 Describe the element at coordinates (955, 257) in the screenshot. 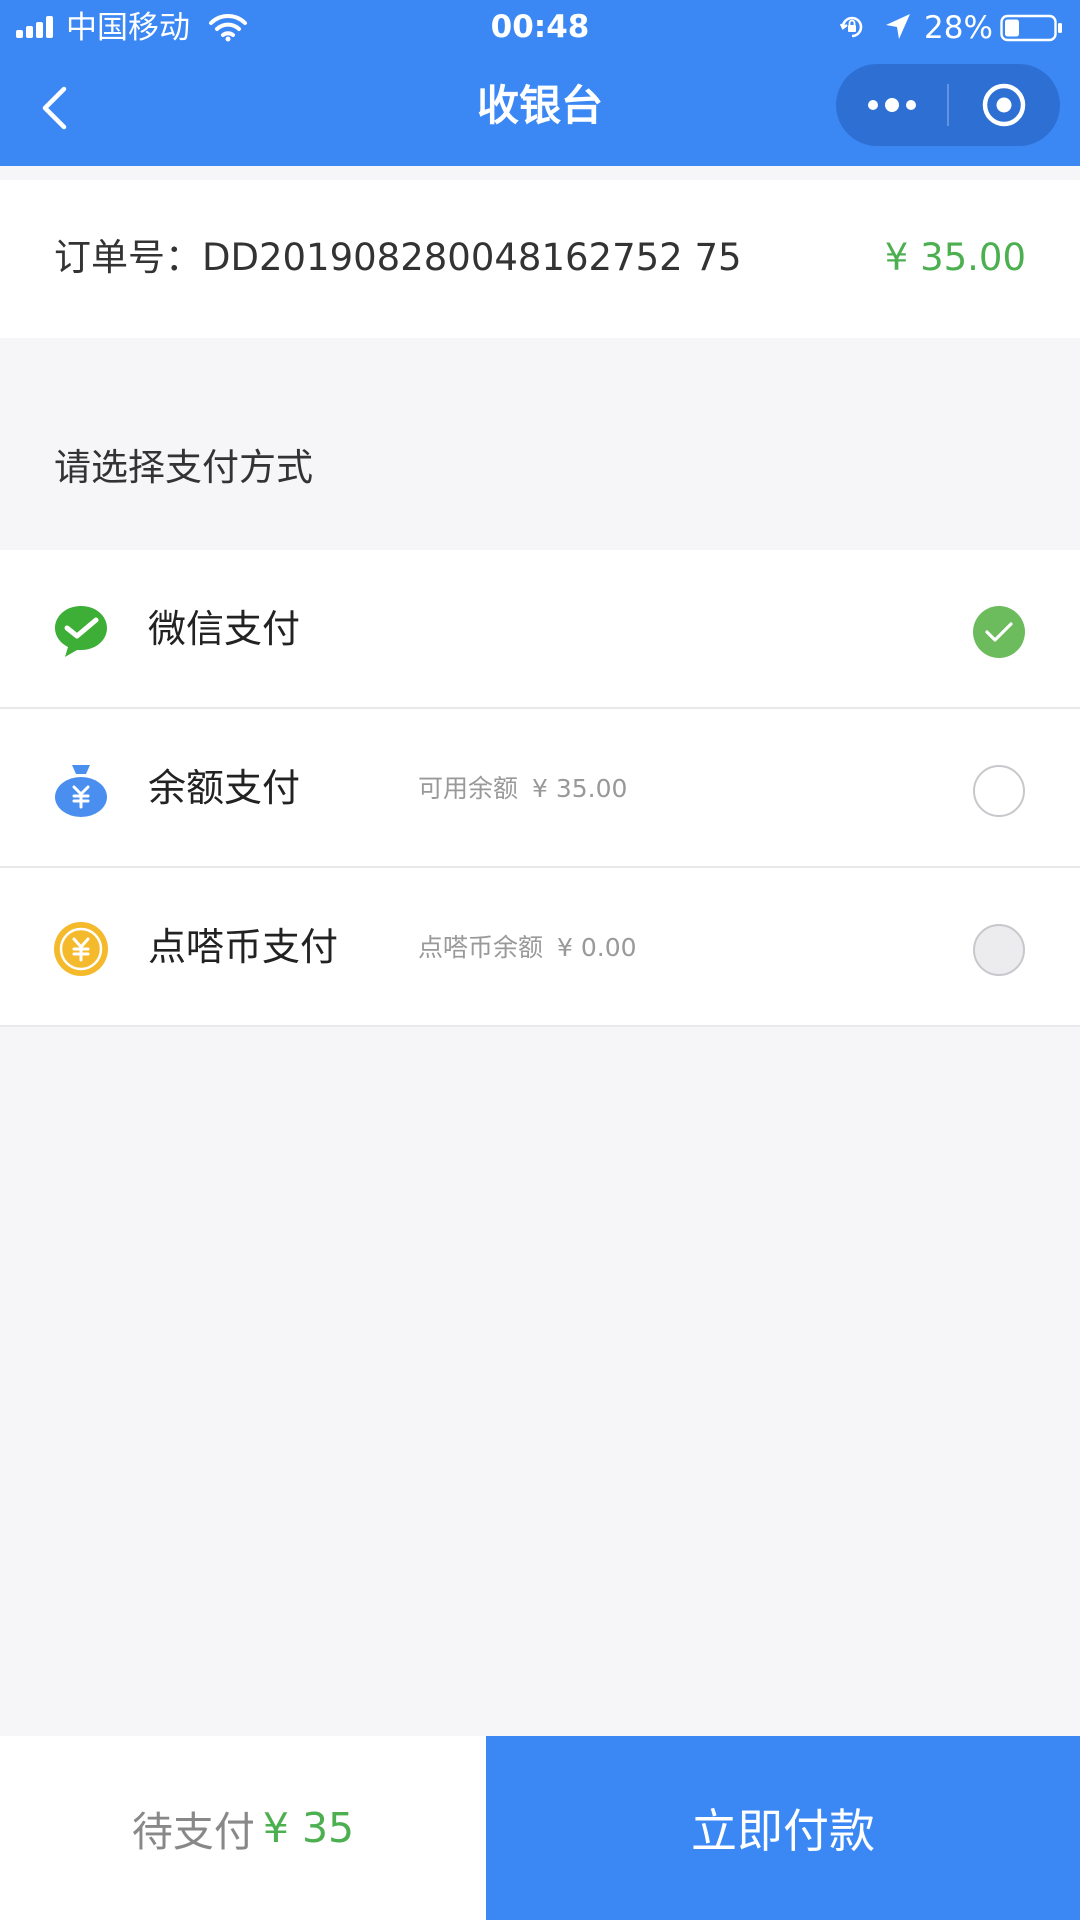

I see `order-amount: ¥ 35.00` at that location.